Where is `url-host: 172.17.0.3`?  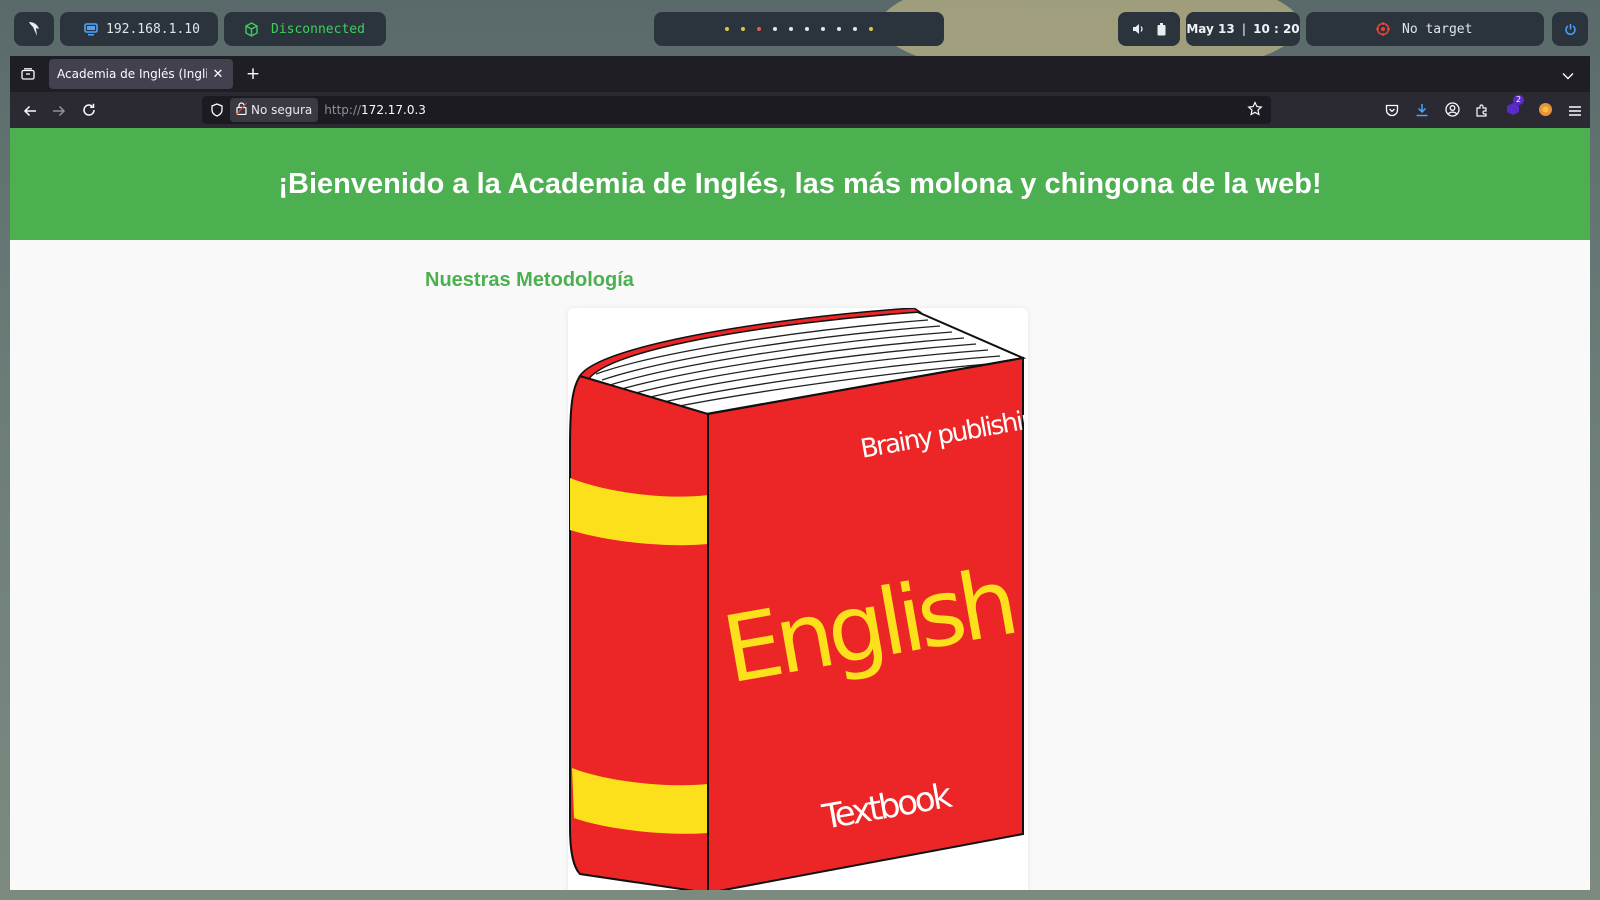 url-host: 172.17.0.3 is located at coordinates (393, 110).